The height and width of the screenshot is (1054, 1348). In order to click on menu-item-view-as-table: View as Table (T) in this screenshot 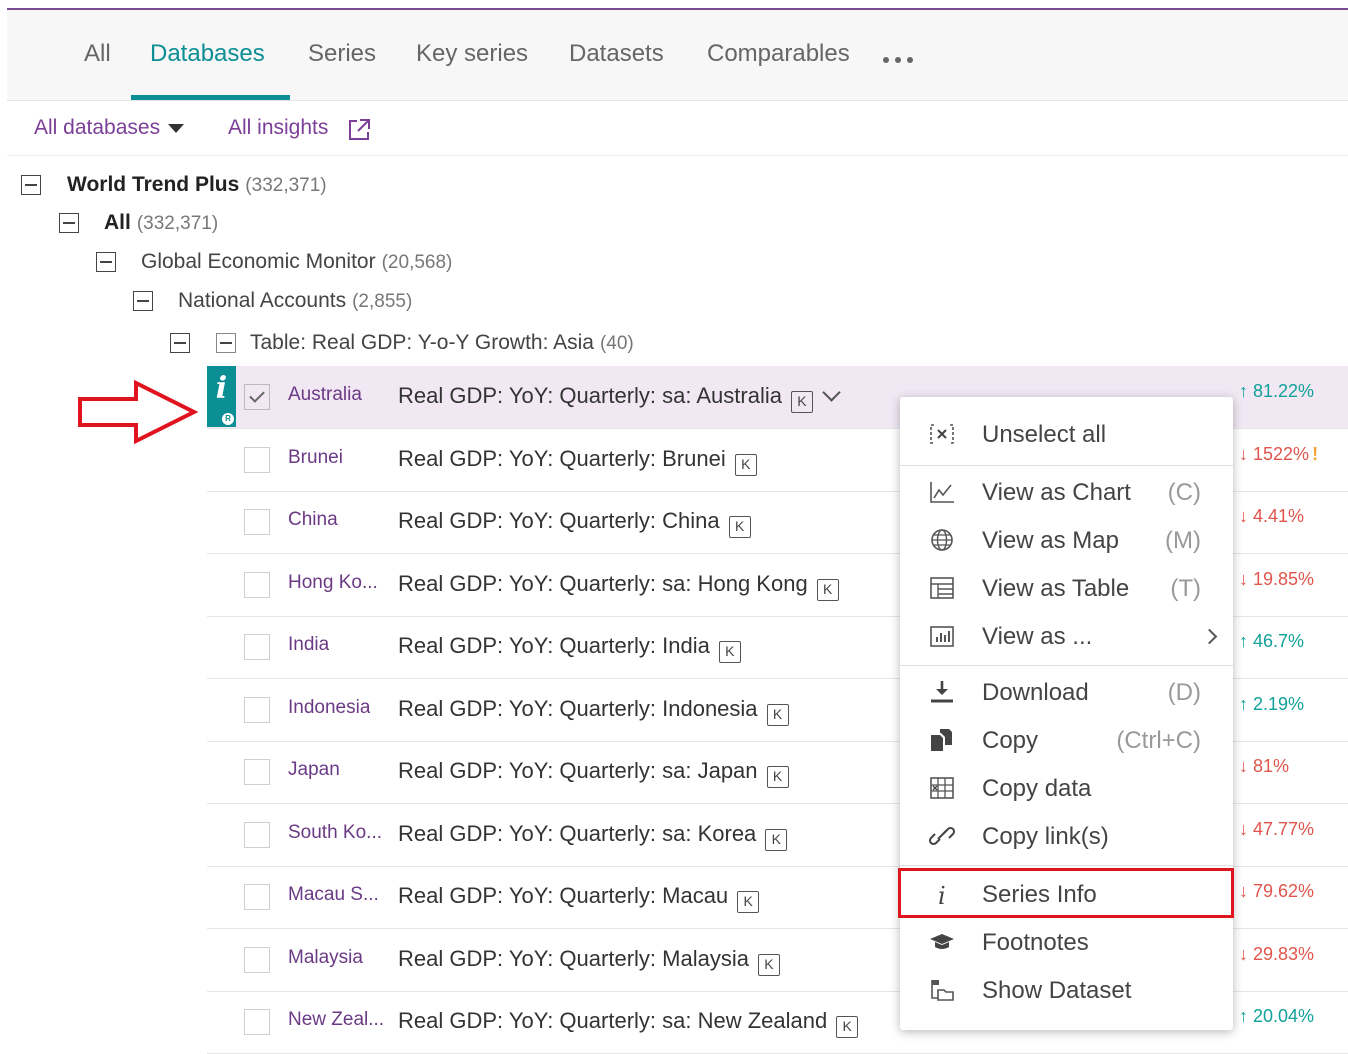, I will do `click(1066, 588)`.